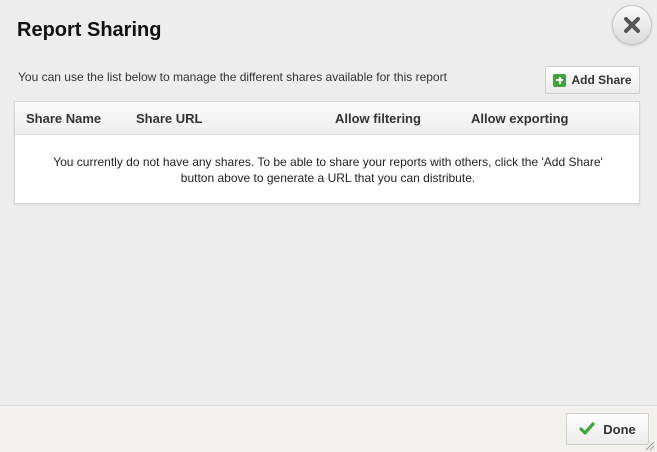  What do you see at coordinates (601, 80) in the screenshot?
I see `add-share-label: Add Share` at bounding box center [601, 80].